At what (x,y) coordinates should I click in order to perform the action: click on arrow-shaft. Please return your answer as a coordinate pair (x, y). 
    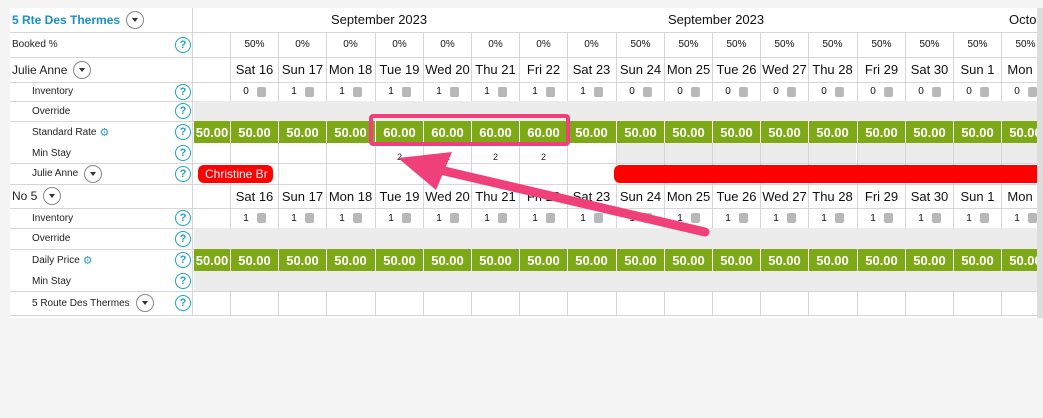
    Looking at the image, I should click on (572, 201).